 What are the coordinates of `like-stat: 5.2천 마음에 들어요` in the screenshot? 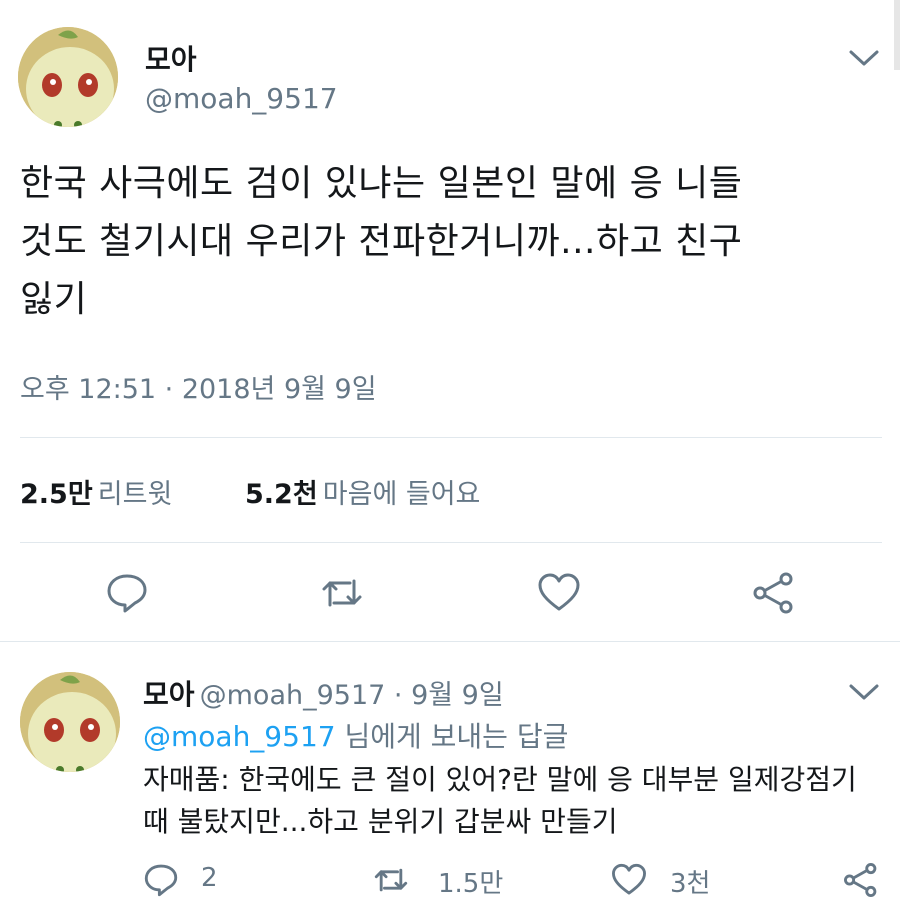 It's located at (362, 491).